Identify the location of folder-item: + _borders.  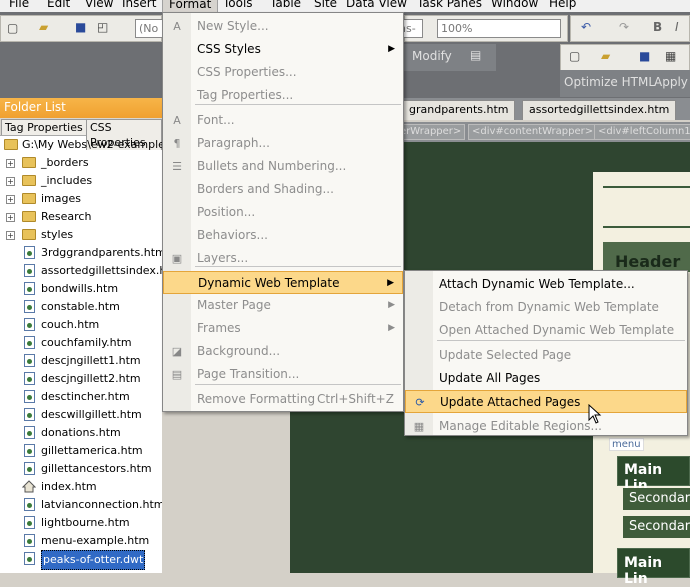
(81, 163).